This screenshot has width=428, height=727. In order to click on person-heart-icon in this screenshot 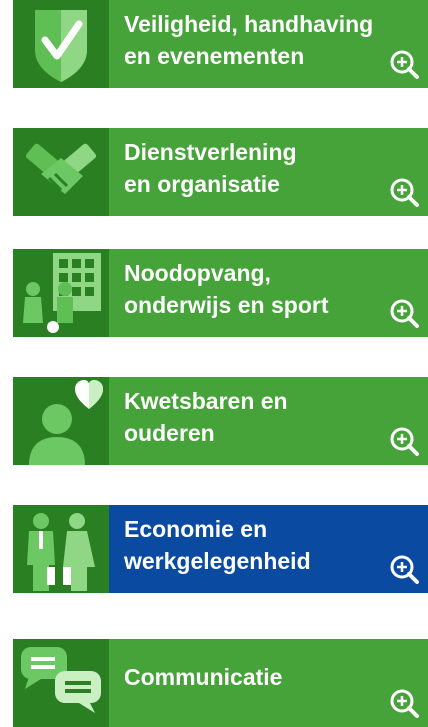, I will do `click(61, 421)`.